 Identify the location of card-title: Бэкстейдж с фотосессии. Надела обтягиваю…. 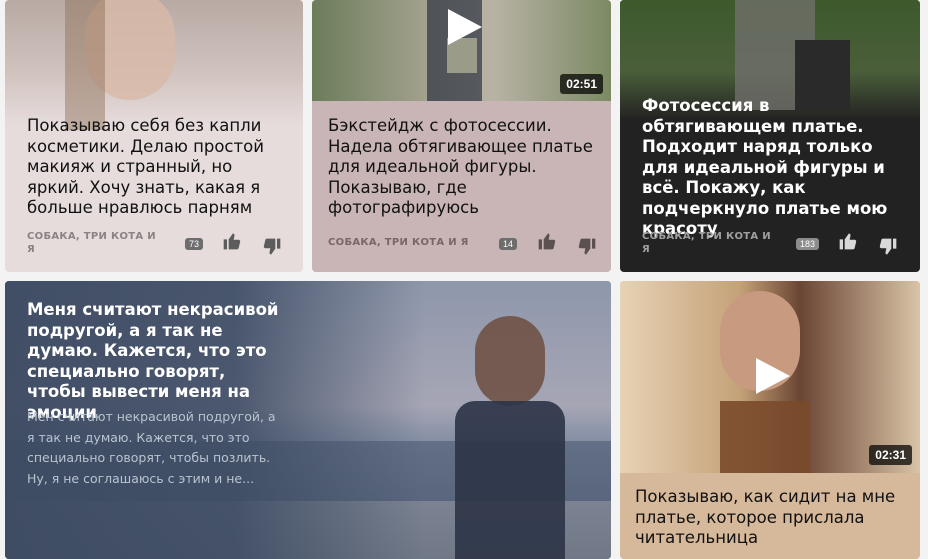
(463, 167).